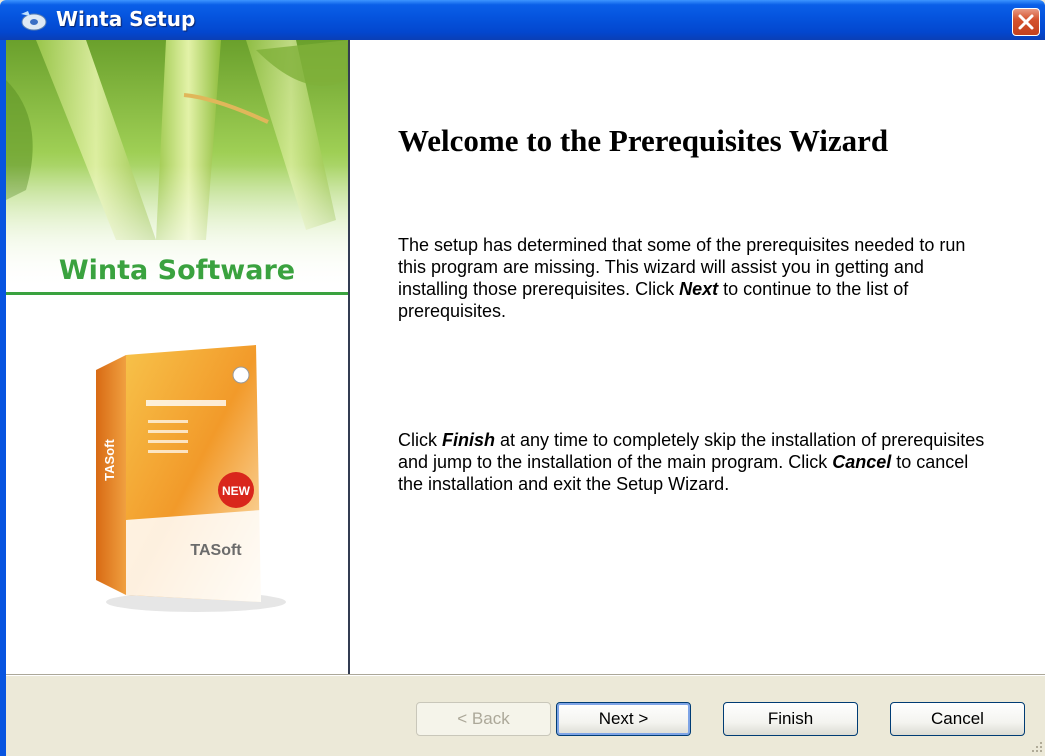  What do you see at coordinates (862, 462) in the screenshot?
I see `cancel-emphasis: Cancel` at bounding box center [862, 462].